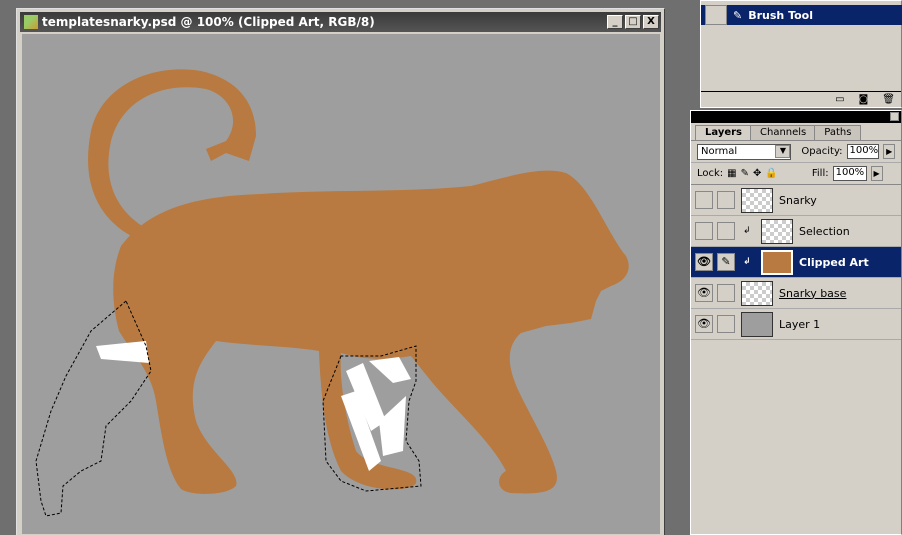 The width and height of the screenshot is (902, 535). I want to click on layer-row-snarky-base: 👁 Snarky base, so click(796, 293).